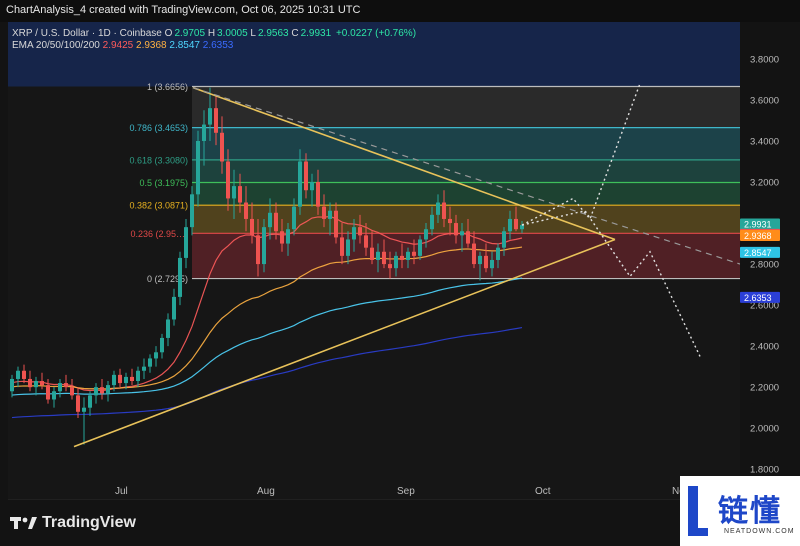  I want to click on watermark-en-text: NEATDOWN.COM, so click(759, 531).